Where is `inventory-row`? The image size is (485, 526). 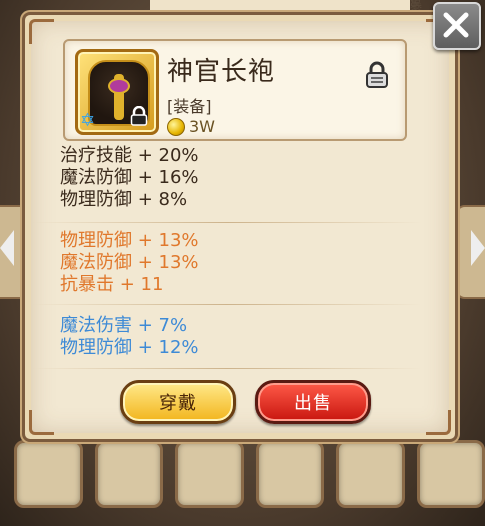
inventory-row is located at coordinates (242, 475).